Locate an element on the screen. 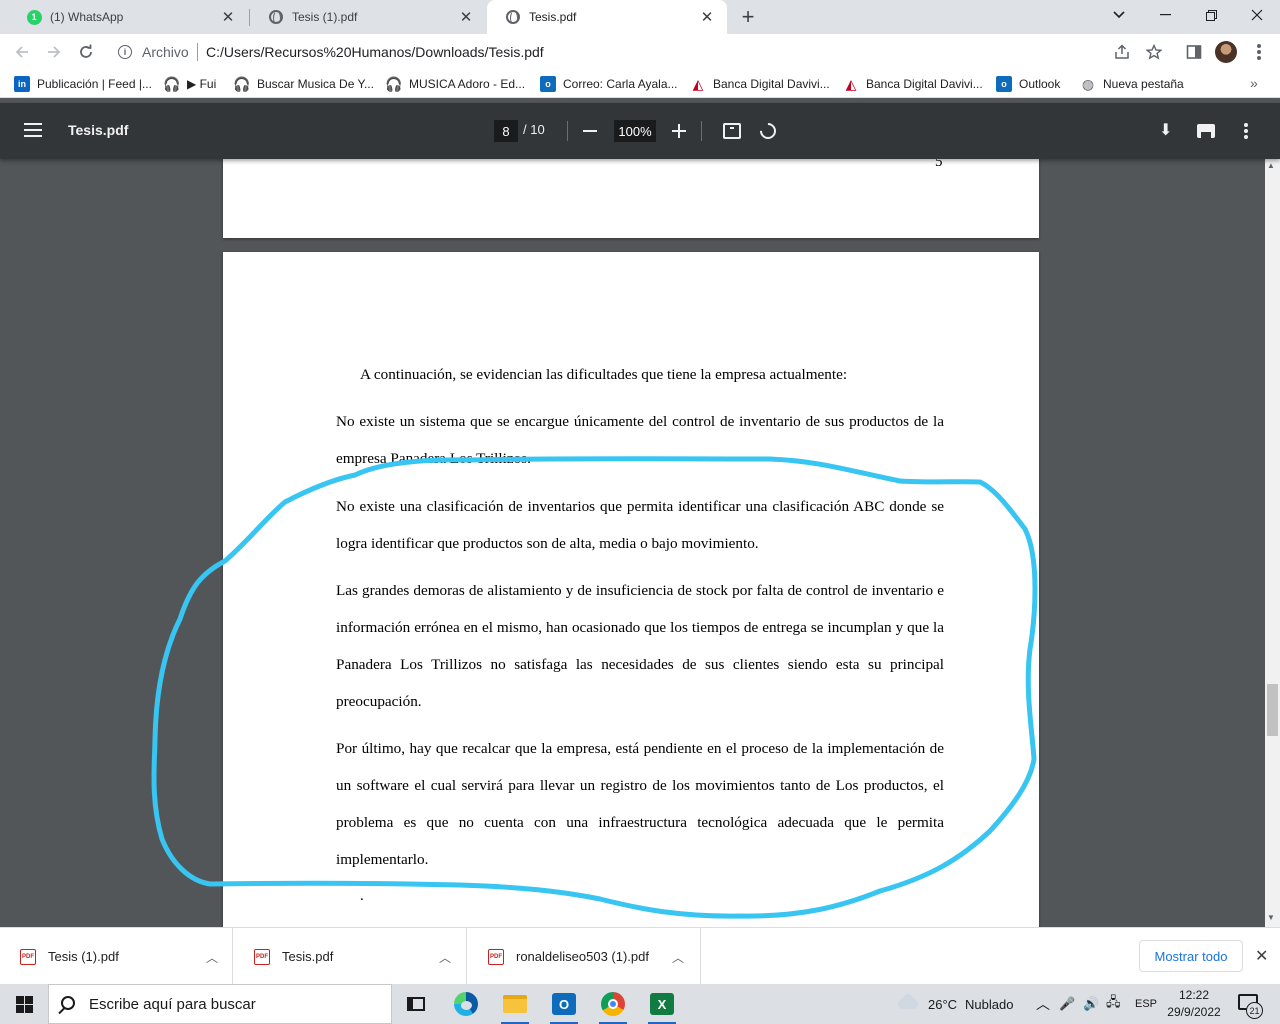 The width and height of the screenshot is (1280, 1024). taskbar-chrome is located at coordinates (613, 1004).